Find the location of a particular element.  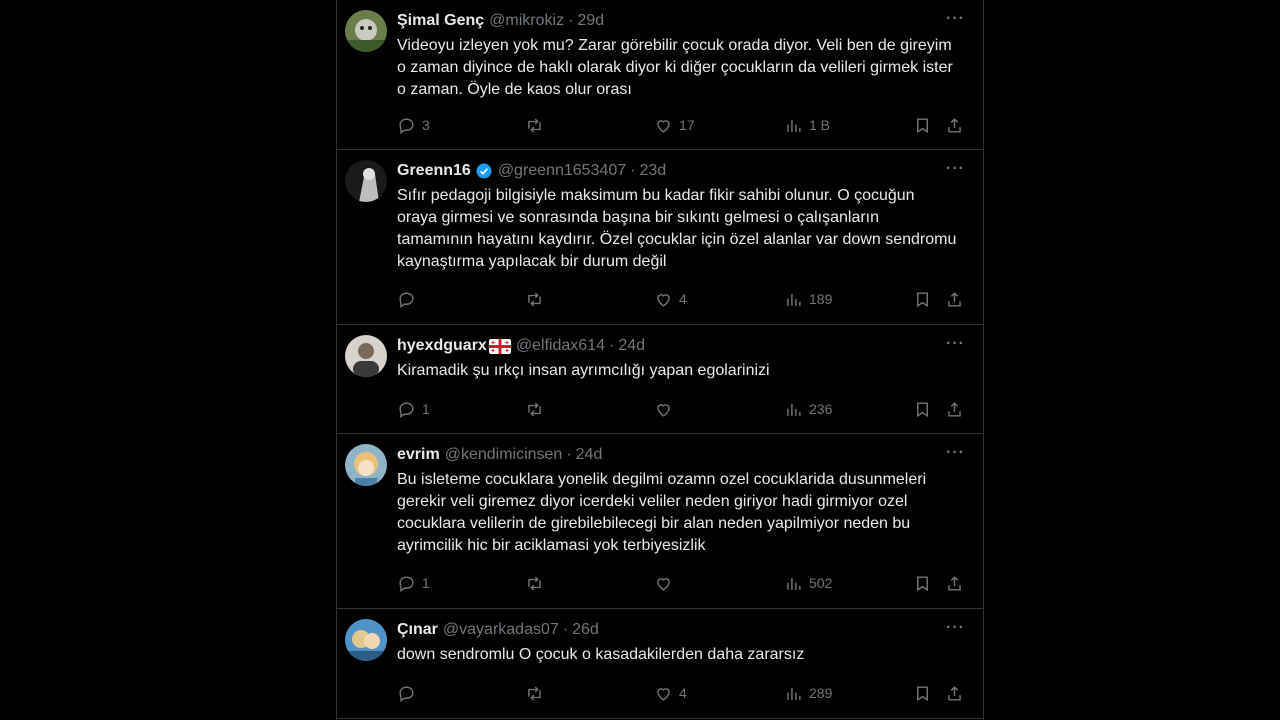

view-count: 236 is located at coordinates (821, 409).